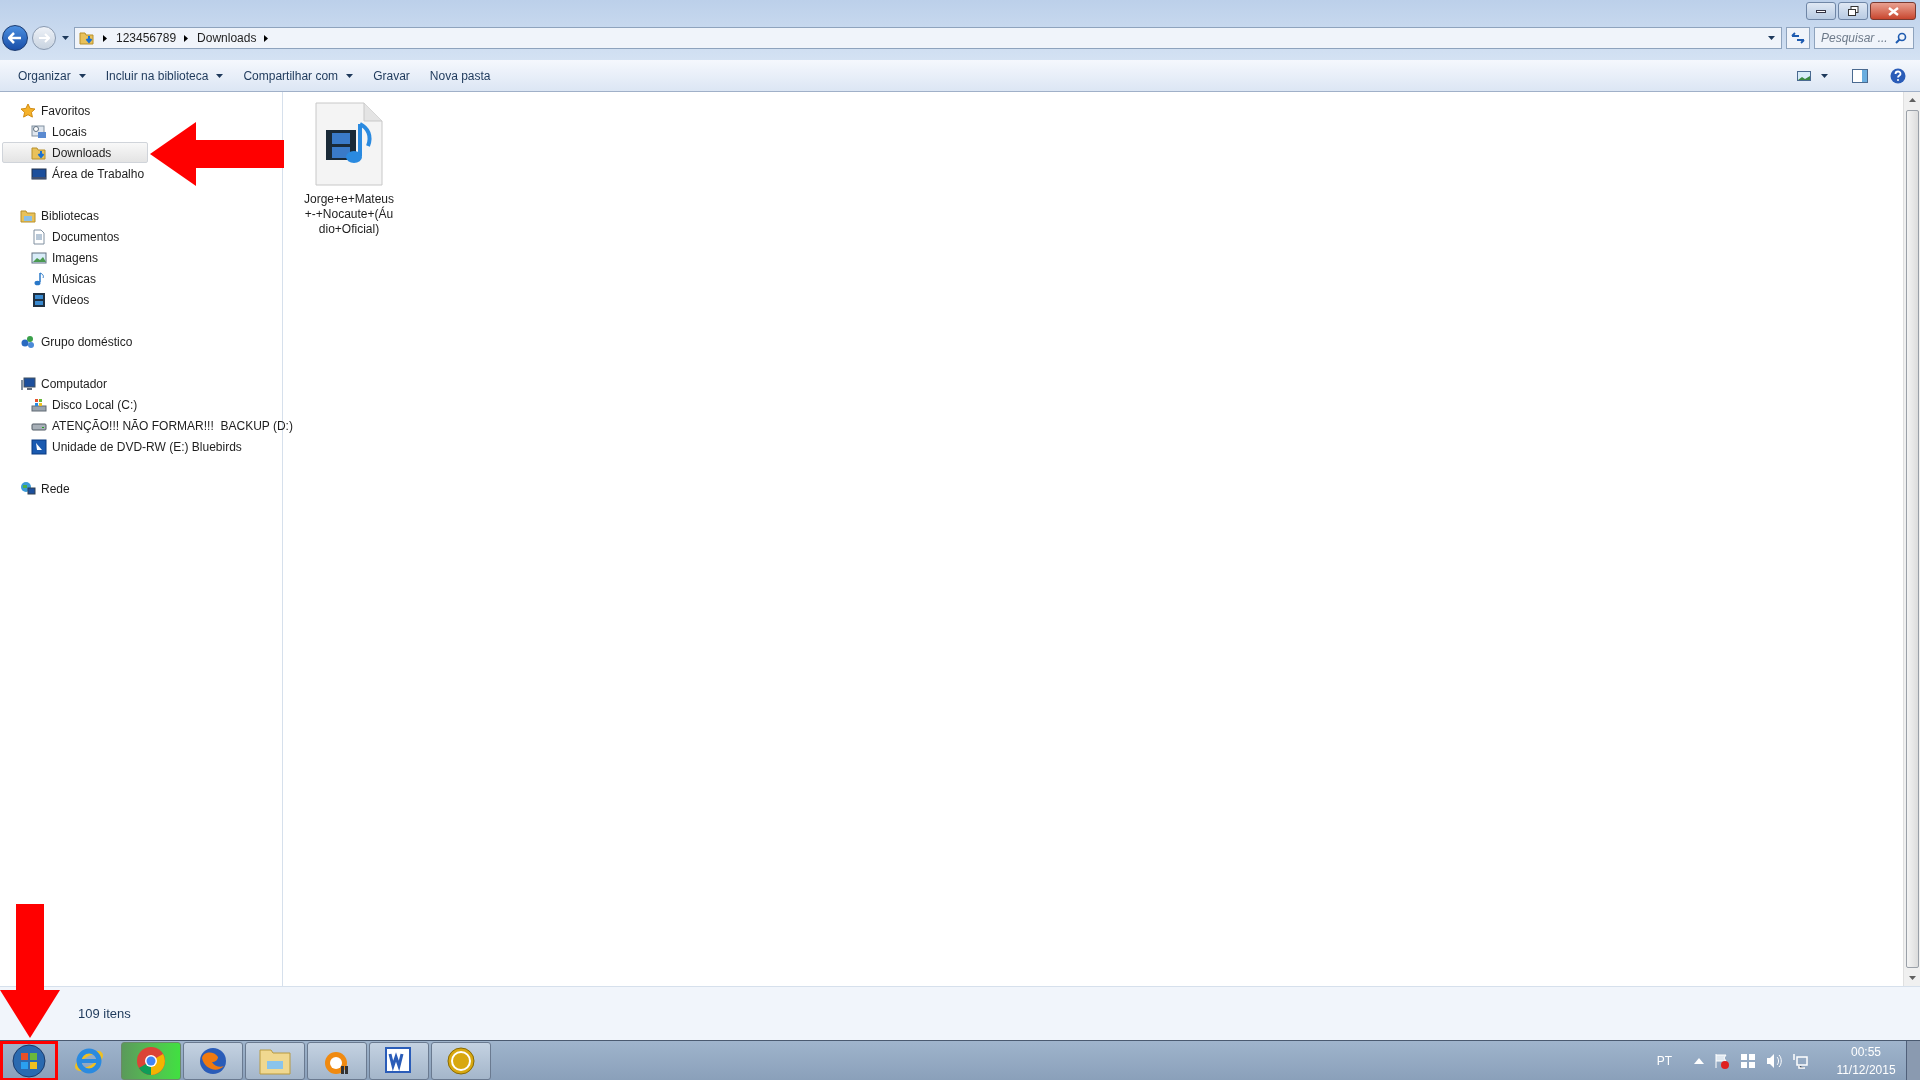 This screenshot has width=1920, height=1080. I want to click on restore-button, so click(1853, 11).